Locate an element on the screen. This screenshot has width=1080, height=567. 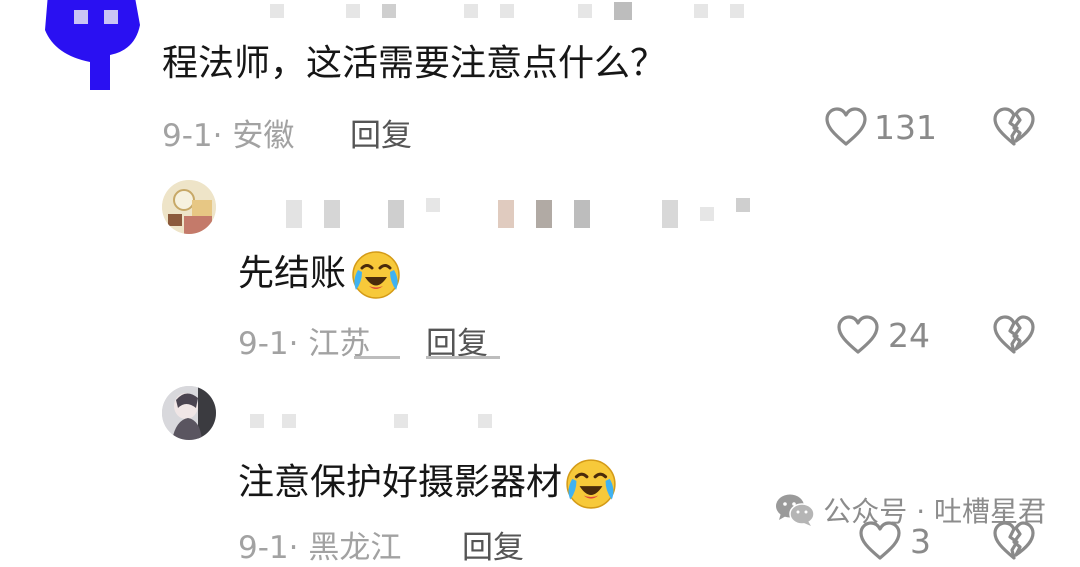
like-button: 131 is located at coordinates (880, 127).